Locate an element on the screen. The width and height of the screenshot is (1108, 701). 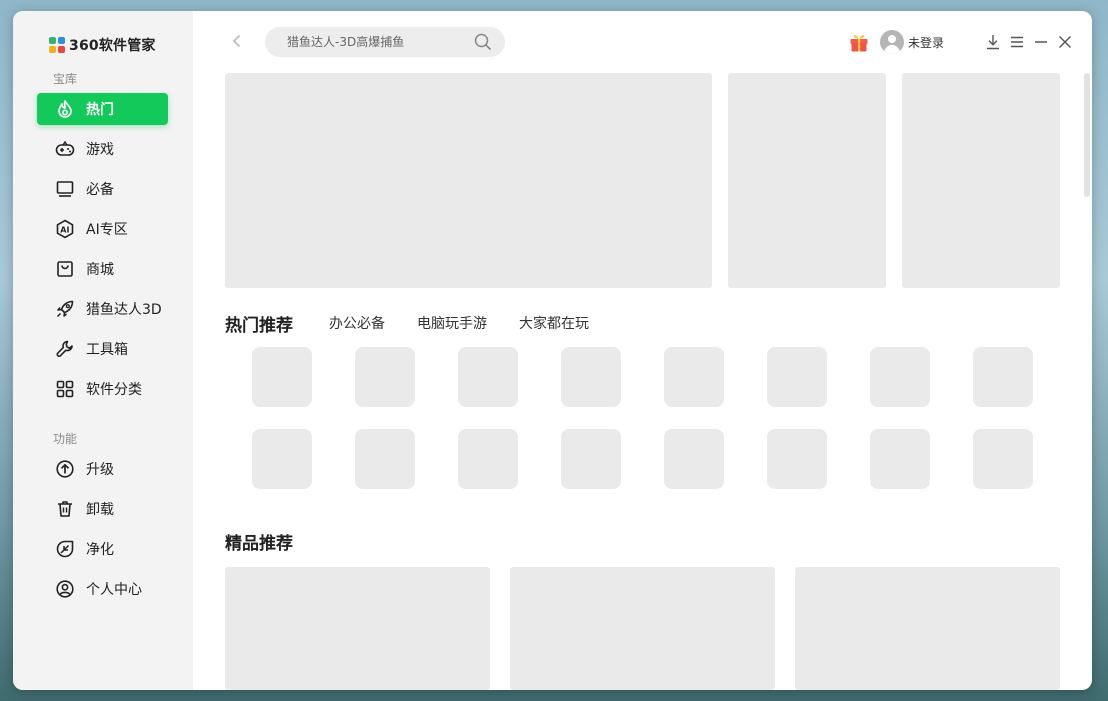
sidebar-item-label: 必备 is located at coordinates (100, 190).